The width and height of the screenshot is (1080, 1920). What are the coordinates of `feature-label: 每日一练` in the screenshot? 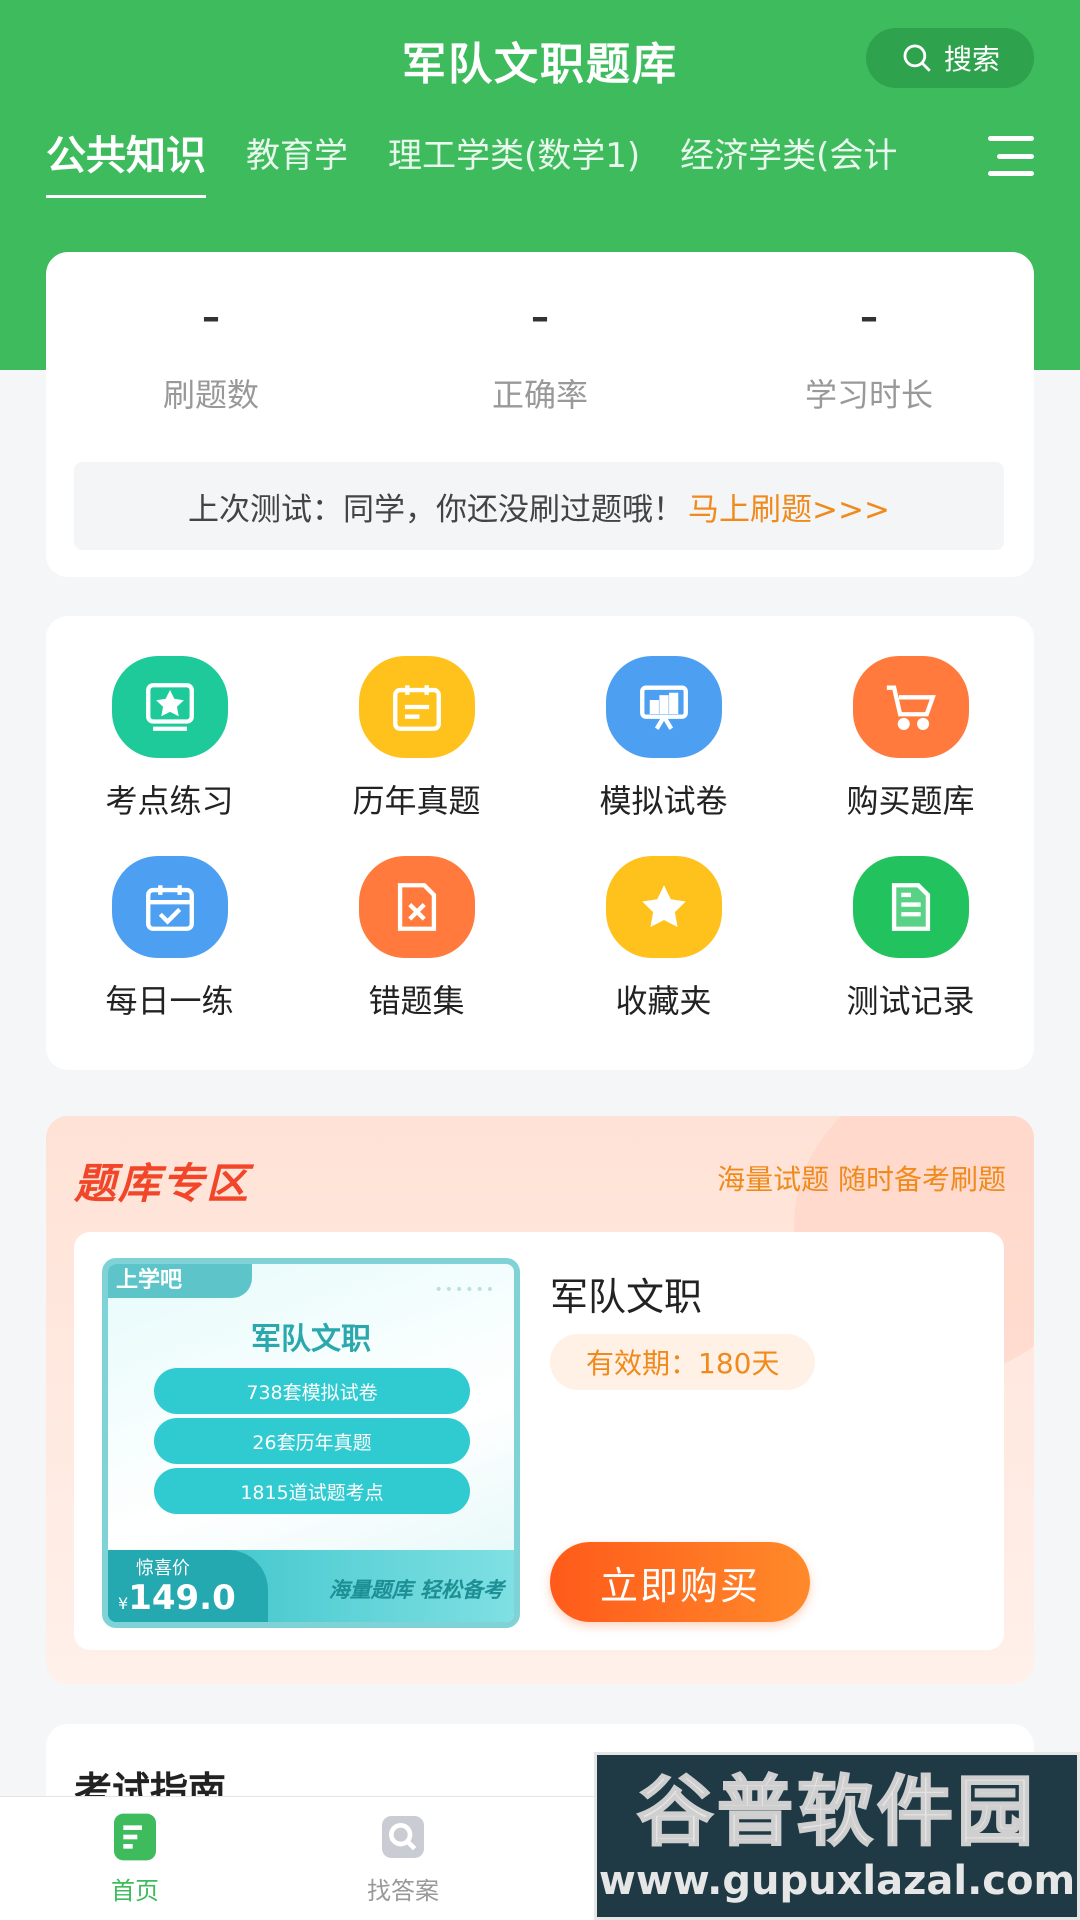 It's located at (169, 1001).